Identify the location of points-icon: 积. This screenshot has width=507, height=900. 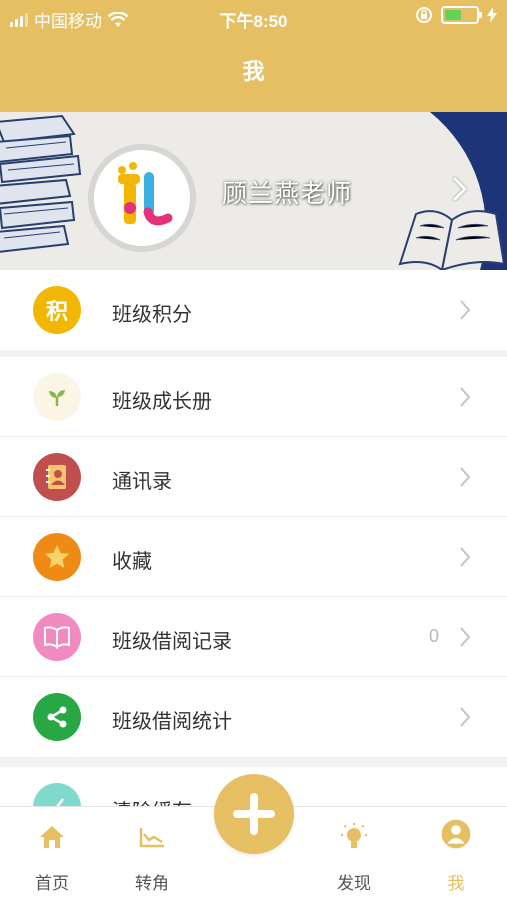
(57, 310).